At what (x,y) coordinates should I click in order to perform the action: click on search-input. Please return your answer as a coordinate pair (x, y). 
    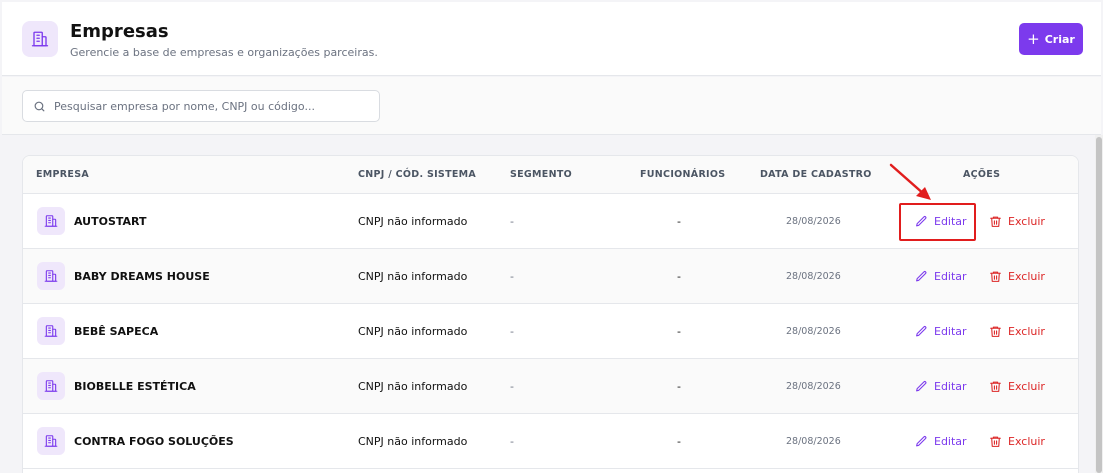
    Looking at the image, I should click on (204, 106).